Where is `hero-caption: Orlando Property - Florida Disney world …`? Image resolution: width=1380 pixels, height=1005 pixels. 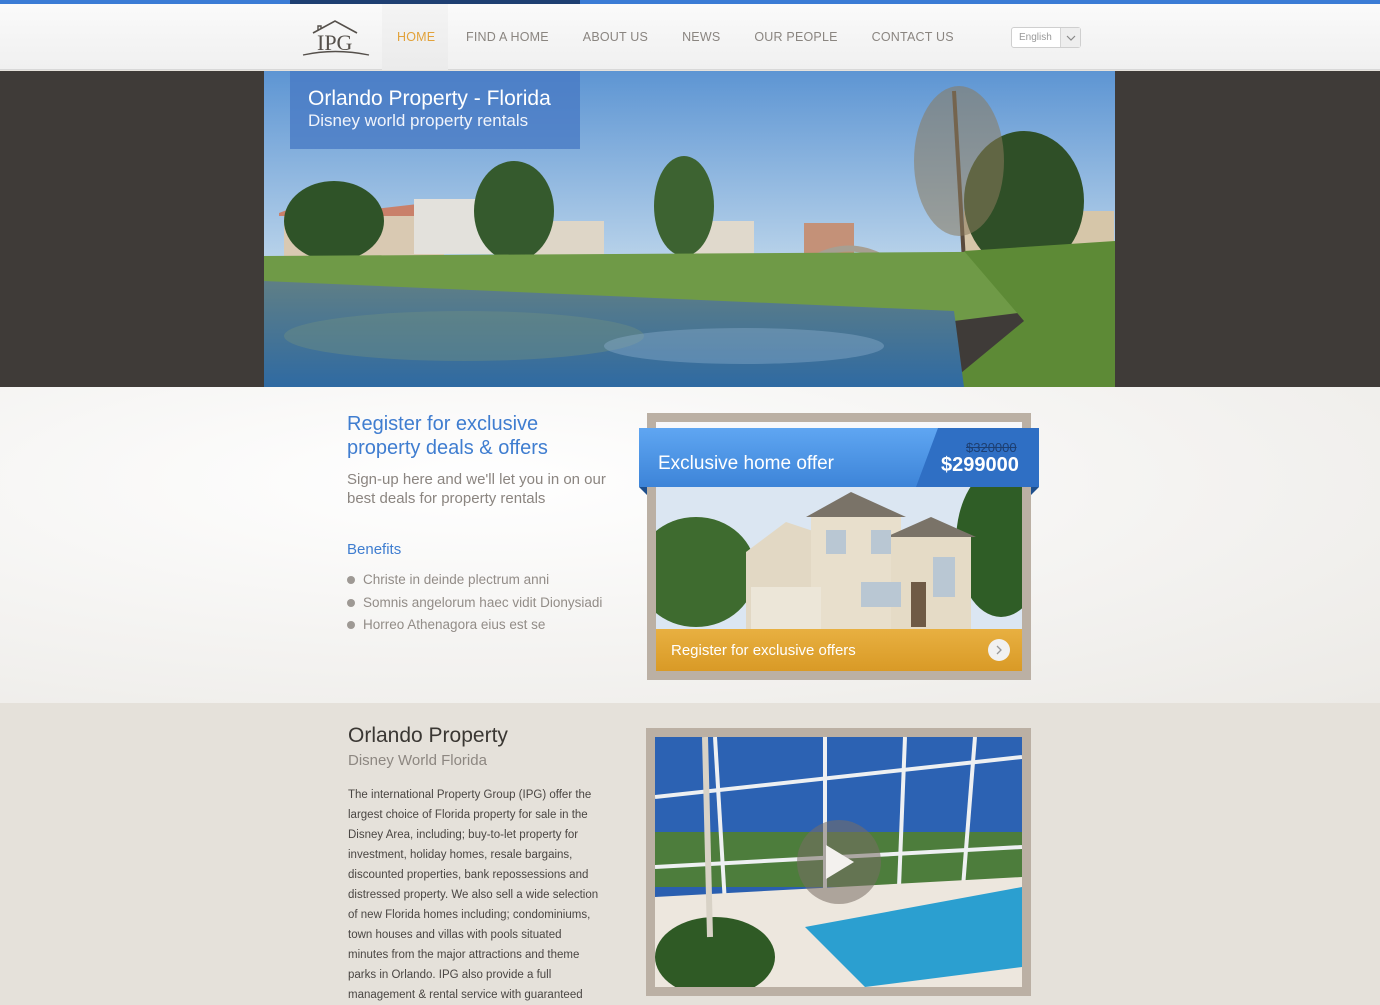 hero-caption: Orlando Property - Florida Disney world … is located at coordinates (435, 110).